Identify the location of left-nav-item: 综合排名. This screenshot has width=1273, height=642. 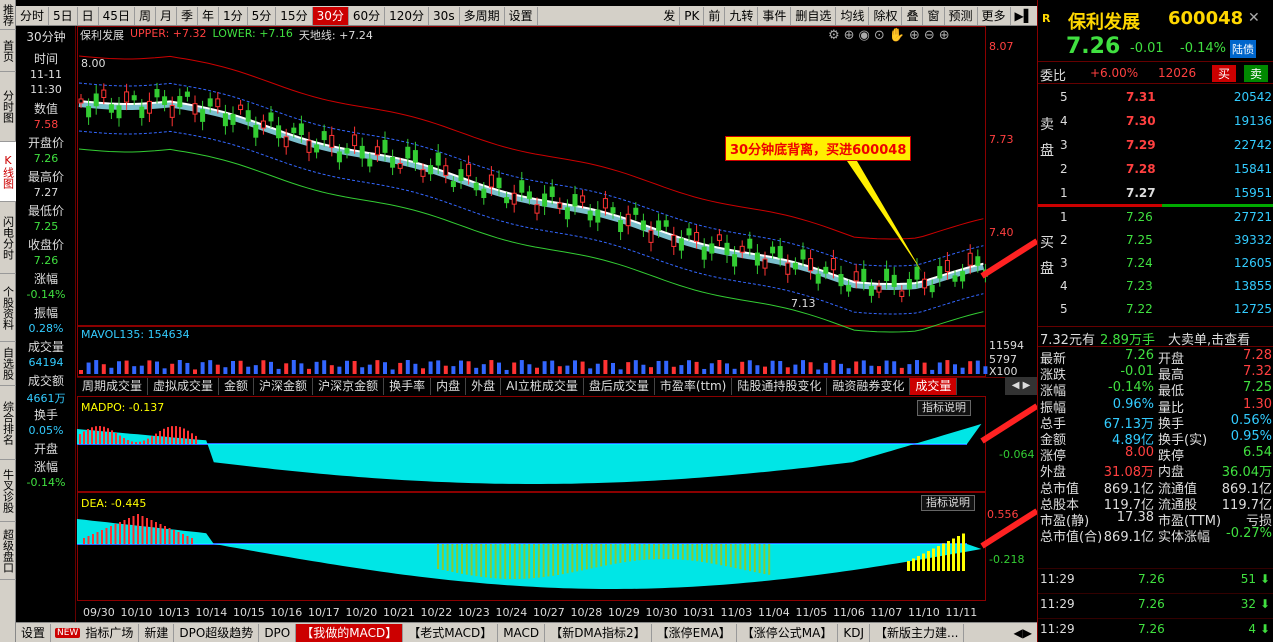
(8, 423).